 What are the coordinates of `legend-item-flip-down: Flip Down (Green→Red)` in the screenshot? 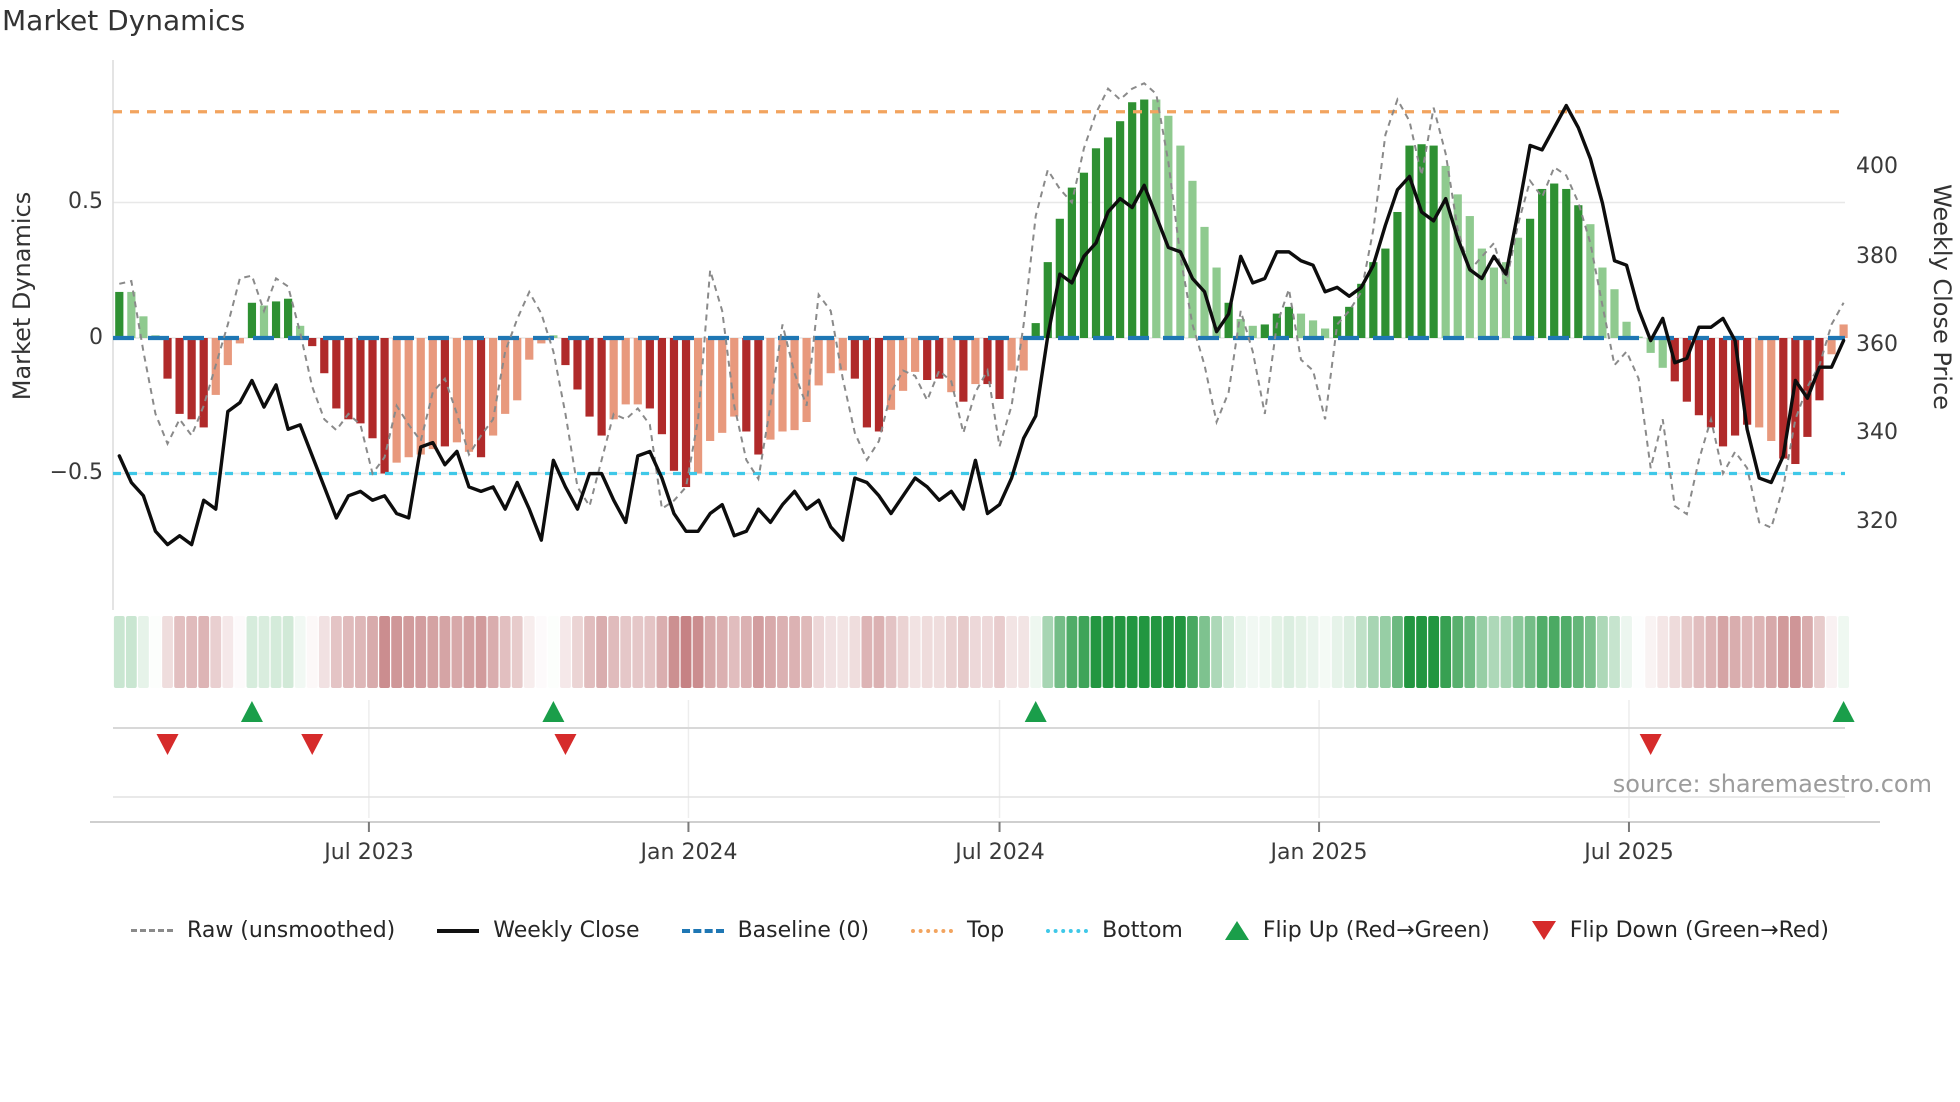 It's located at (1680, 930).